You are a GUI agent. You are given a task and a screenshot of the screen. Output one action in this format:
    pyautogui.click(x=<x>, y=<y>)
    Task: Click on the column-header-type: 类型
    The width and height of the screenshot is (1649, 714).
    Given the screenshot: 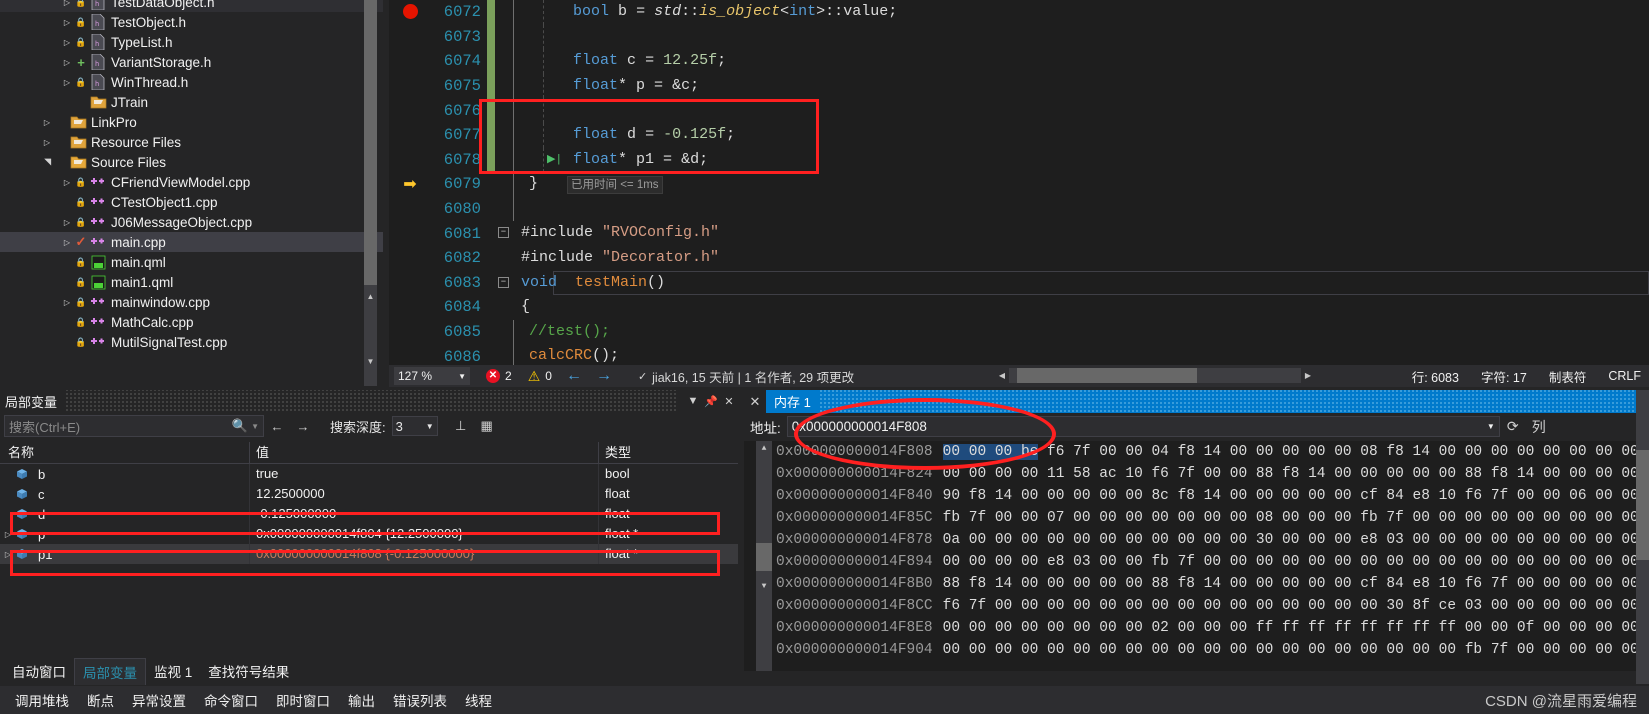 What is the action you would take?
    pyautogui.click(x=659, y=453)
    